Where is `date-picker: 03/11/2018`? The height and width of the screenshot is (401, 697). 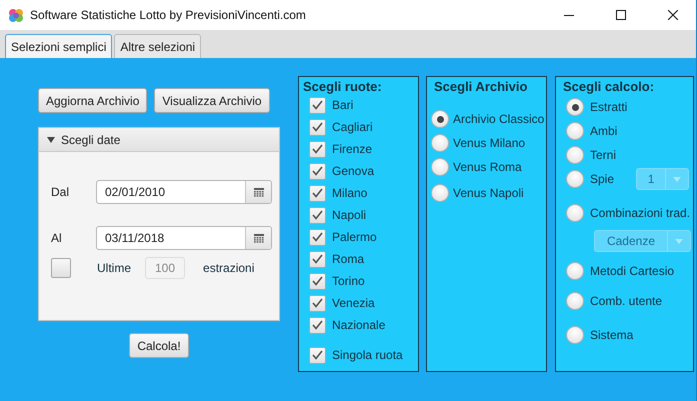 date-picker: 03/11/2018 is located at coordinates (184, 238).